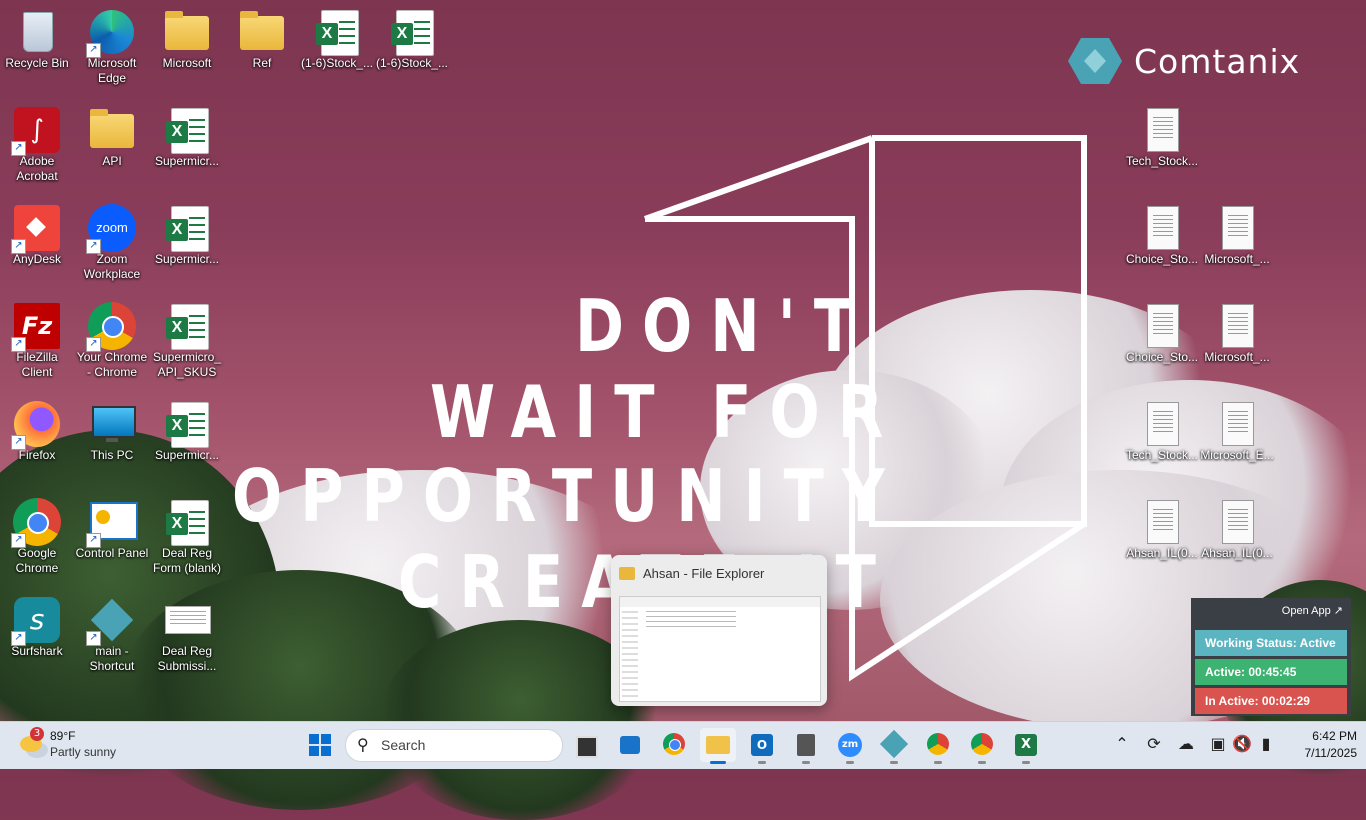 This screenshot has width=1366, height=820. I want to click on sync-icon: ⟳, so click(1154, 744).